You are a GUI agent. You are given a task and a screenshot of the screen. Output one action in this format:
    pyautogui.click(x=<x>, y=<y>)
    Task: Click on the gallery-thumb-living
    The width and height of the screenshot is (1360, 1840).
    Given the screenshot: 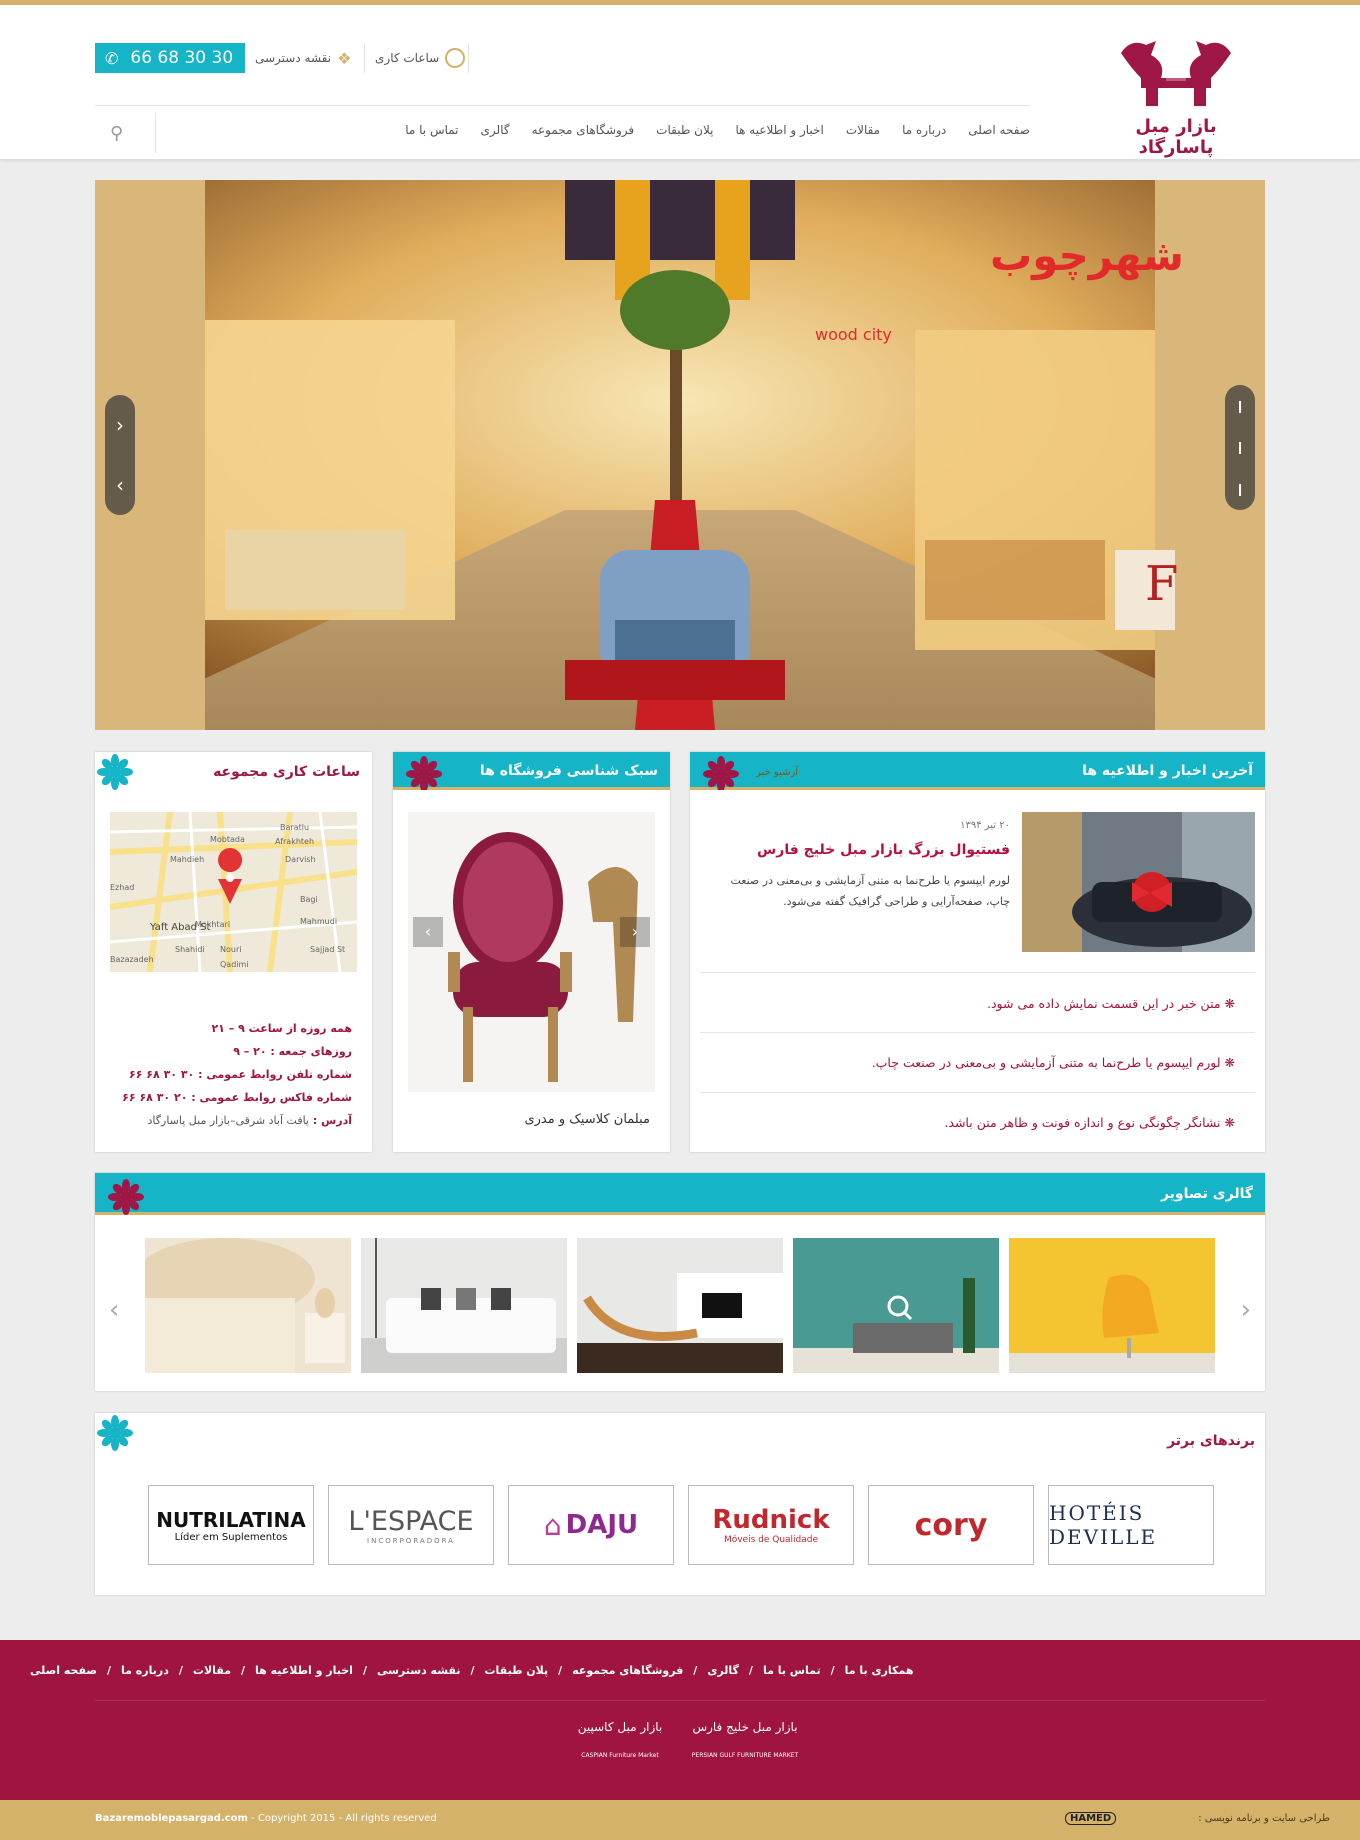 What is the action you would take?
    pyautogui.click(x=896, y=1305)
    